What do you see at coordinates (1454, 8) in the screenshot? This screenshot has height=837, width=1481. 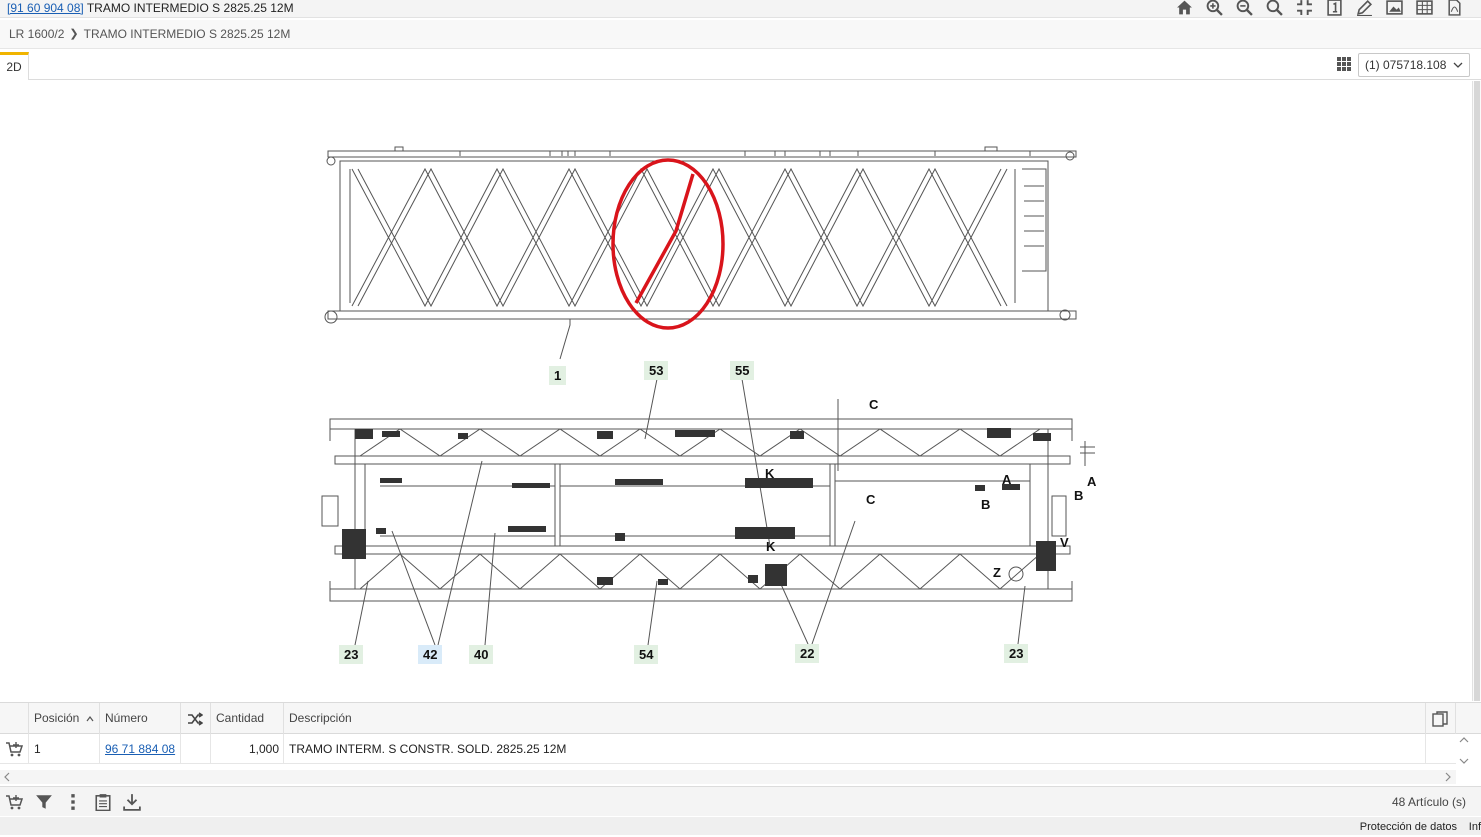 I see `pdf-icon` at bounding box center [1454, 8].